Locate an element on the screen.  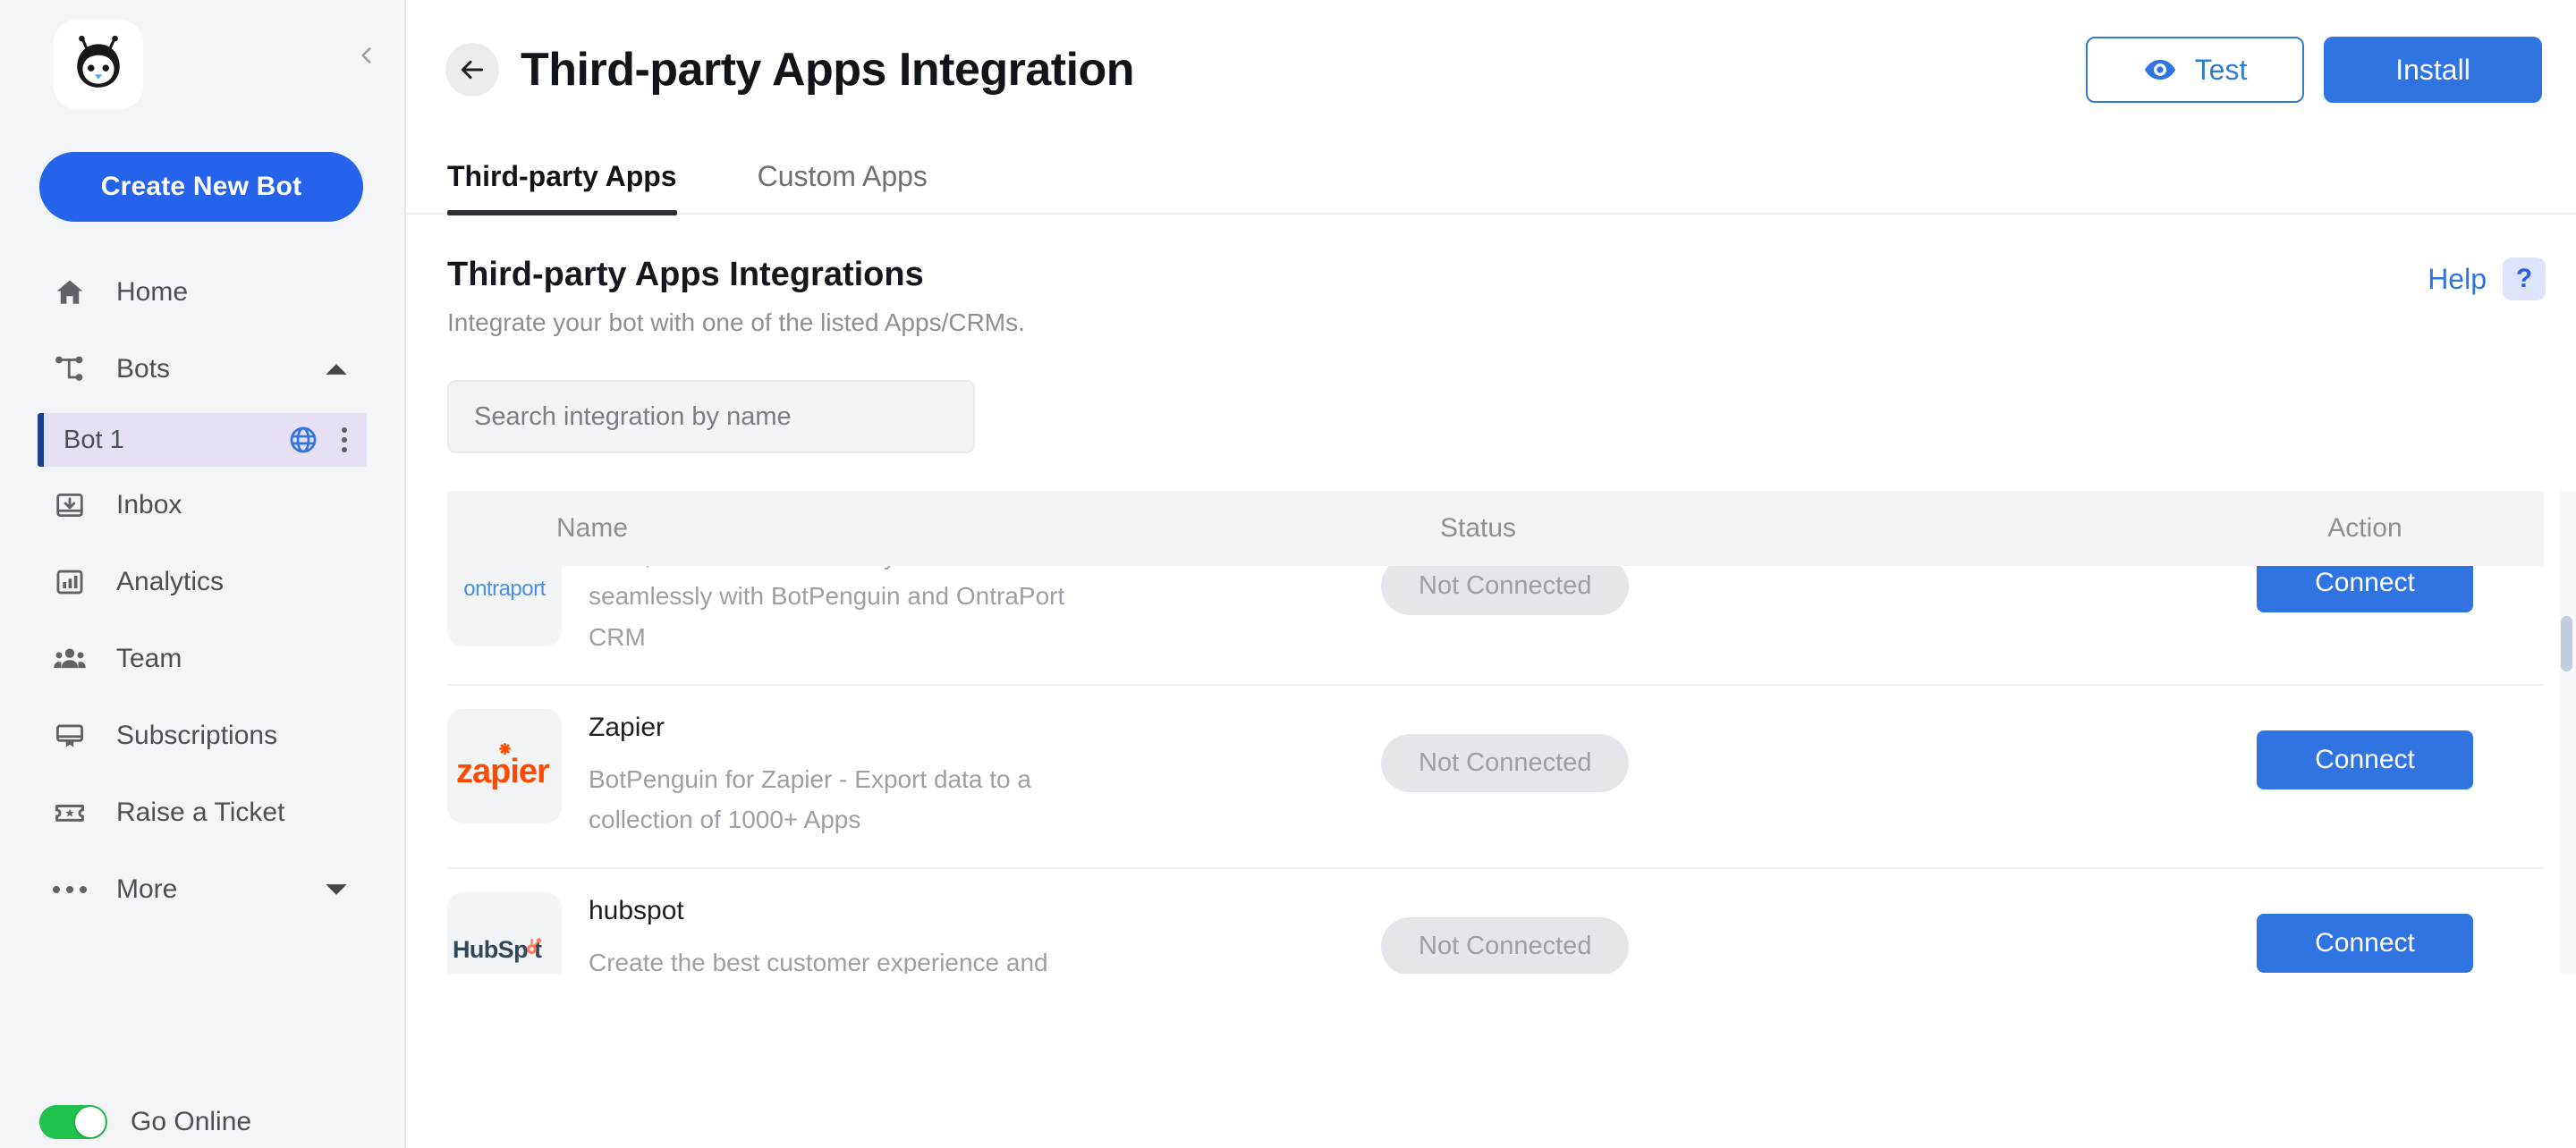
sidebar-item-label: Bots is located at coordinates (143, 369).